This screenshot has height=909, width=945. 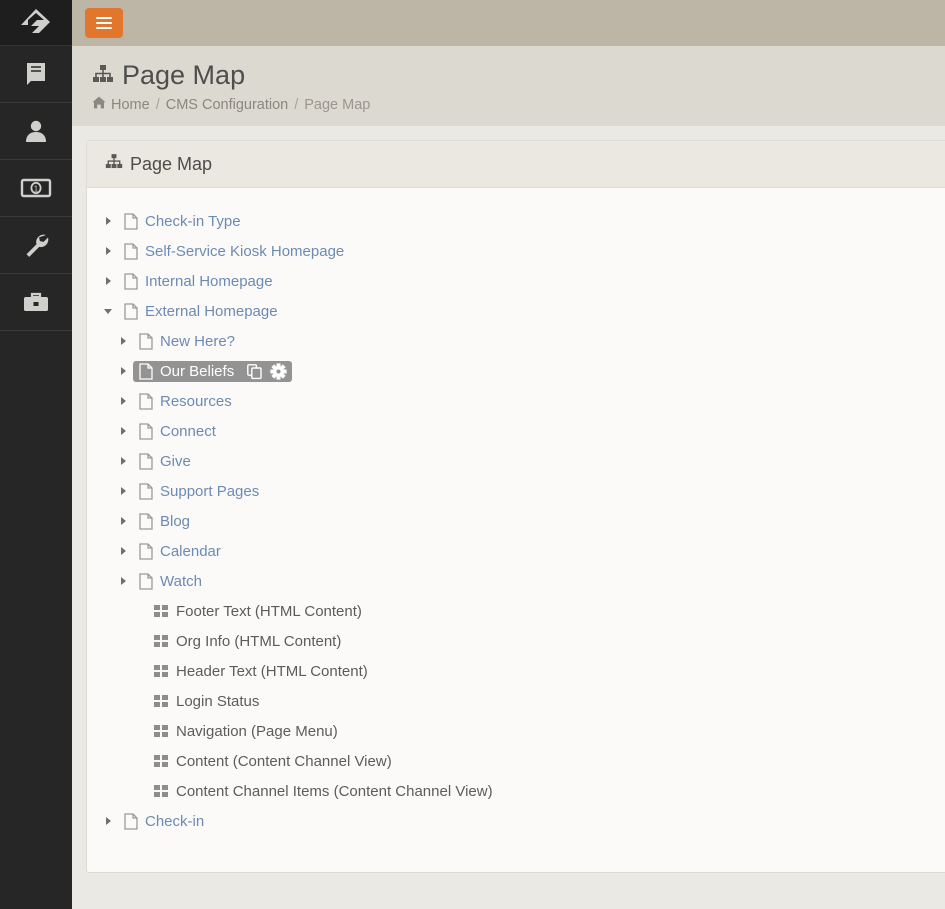 I want to click on tree-page-row: Resources, so click(x=516, y=401).